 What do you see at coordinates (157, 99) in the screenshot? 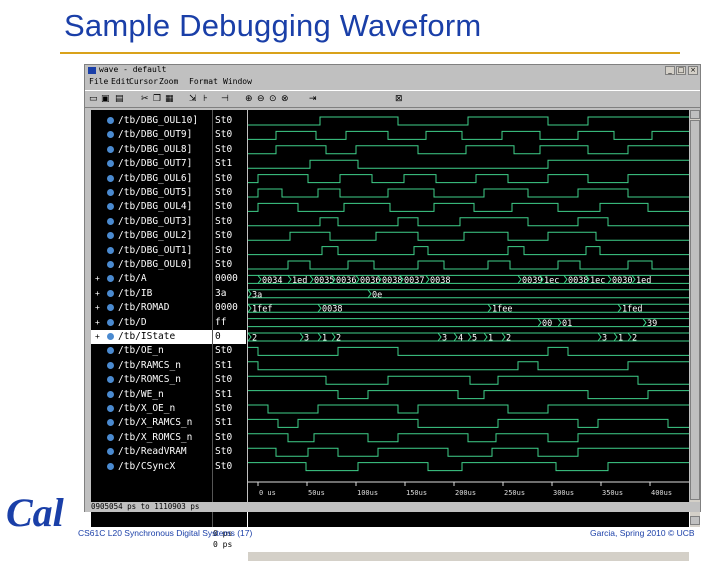
I see `copy-icon: ❐` at bounding box center [157, 99].